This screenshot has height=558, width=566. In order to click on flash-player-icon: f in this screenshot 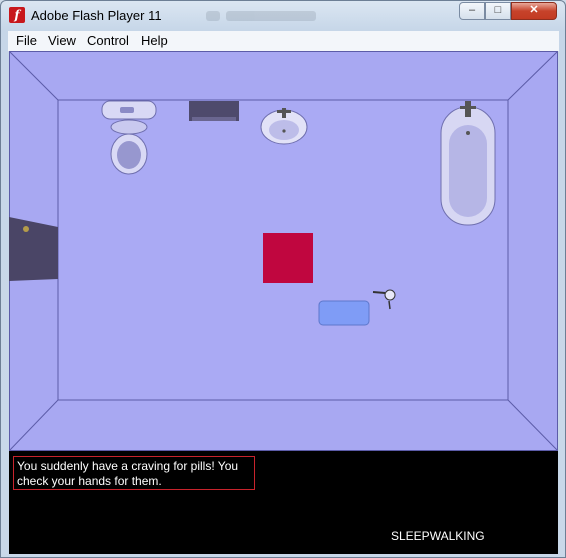, I will do `click(17, 15)`.